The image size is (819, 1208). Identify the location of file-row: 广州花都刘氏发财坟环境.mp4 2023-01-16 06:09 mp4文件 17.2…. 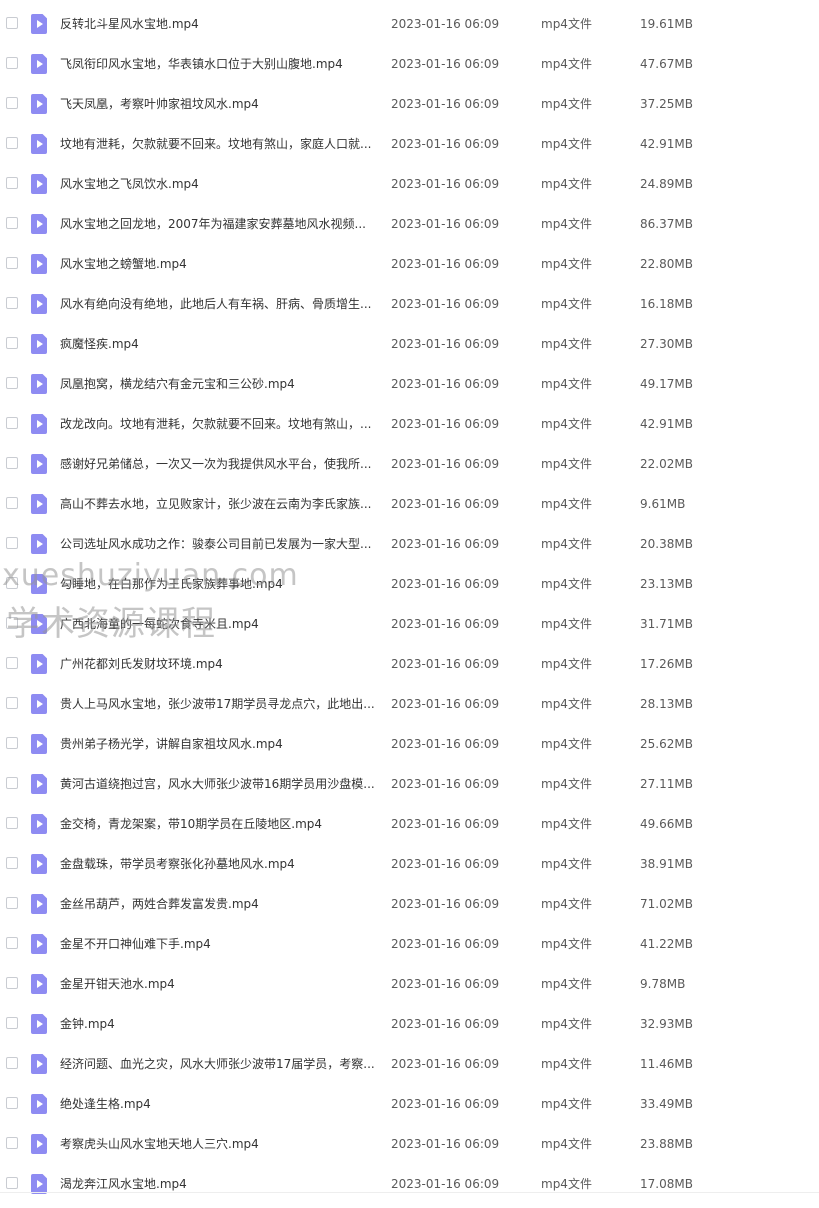
(409, 664).